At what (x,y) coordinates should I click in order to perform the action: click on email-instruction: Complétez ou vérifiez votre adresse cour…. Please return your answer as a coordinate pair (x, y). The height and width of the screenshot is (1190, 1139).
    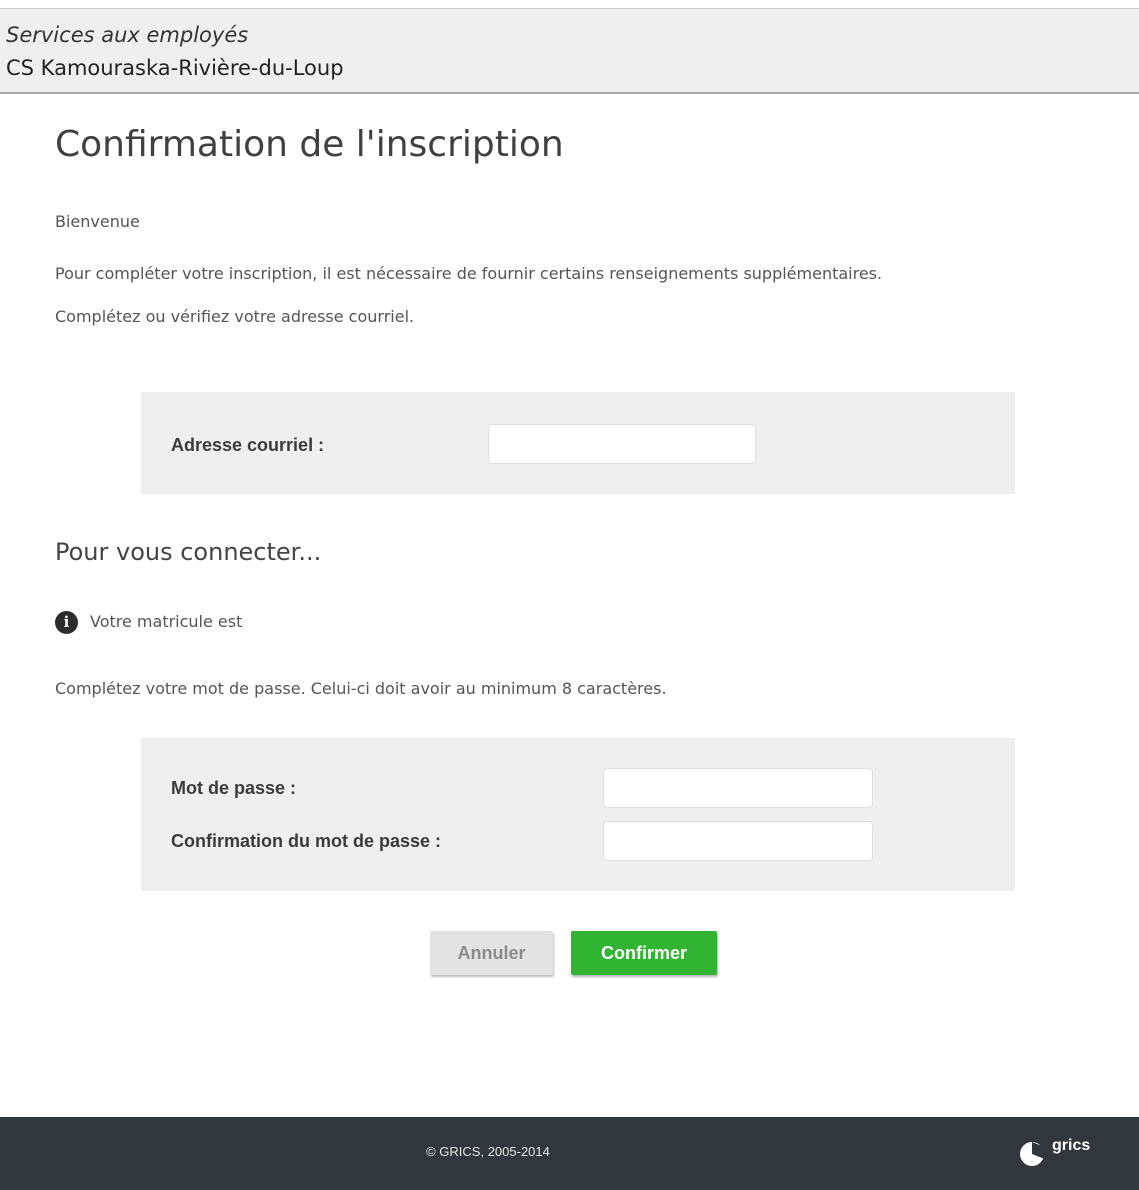
    Looking at the image, I should click on (235, 316).